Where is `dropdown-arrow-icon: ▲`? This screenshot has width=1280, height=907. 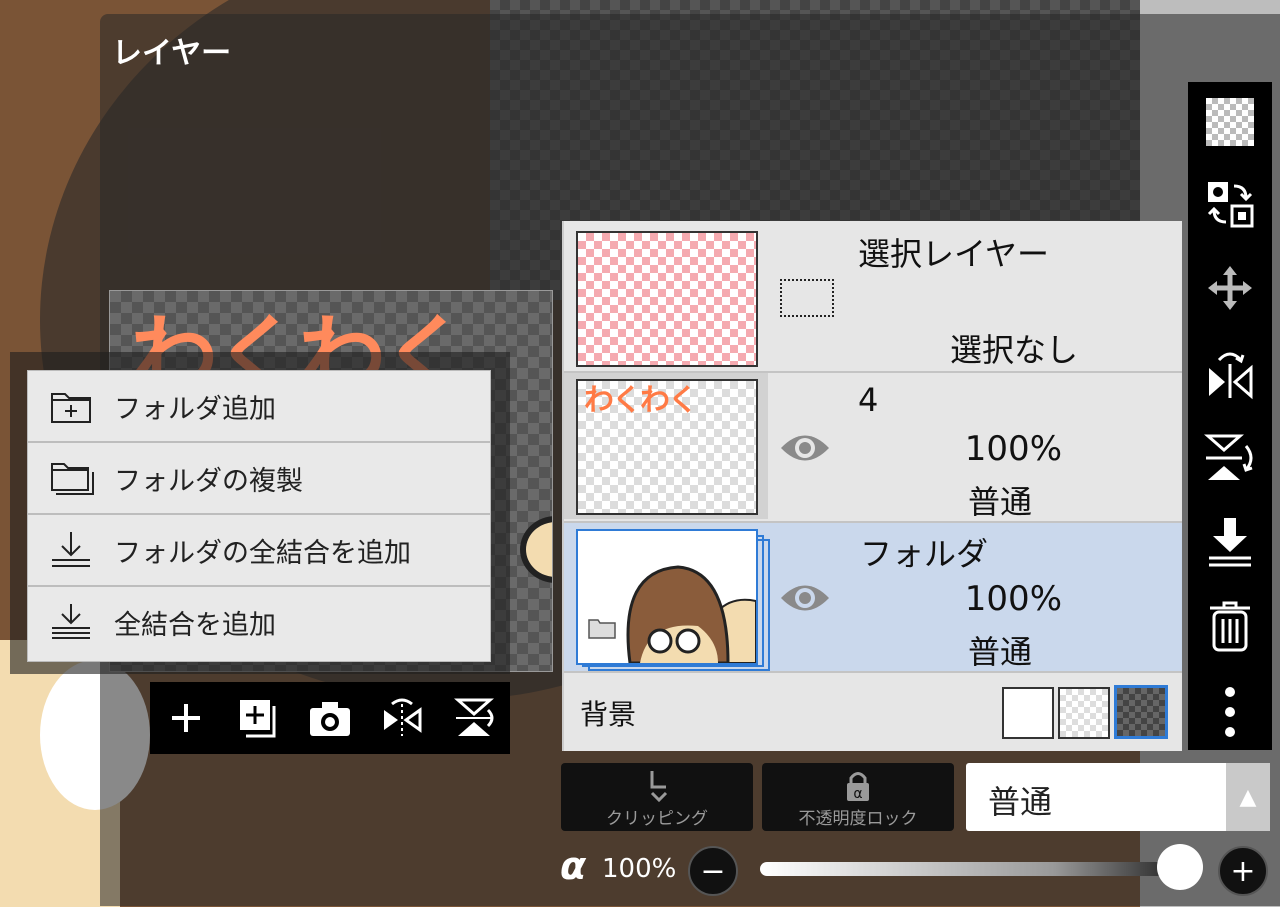
dropdown-arrow-icon: ▲ is located at coordinates (1248, 797).